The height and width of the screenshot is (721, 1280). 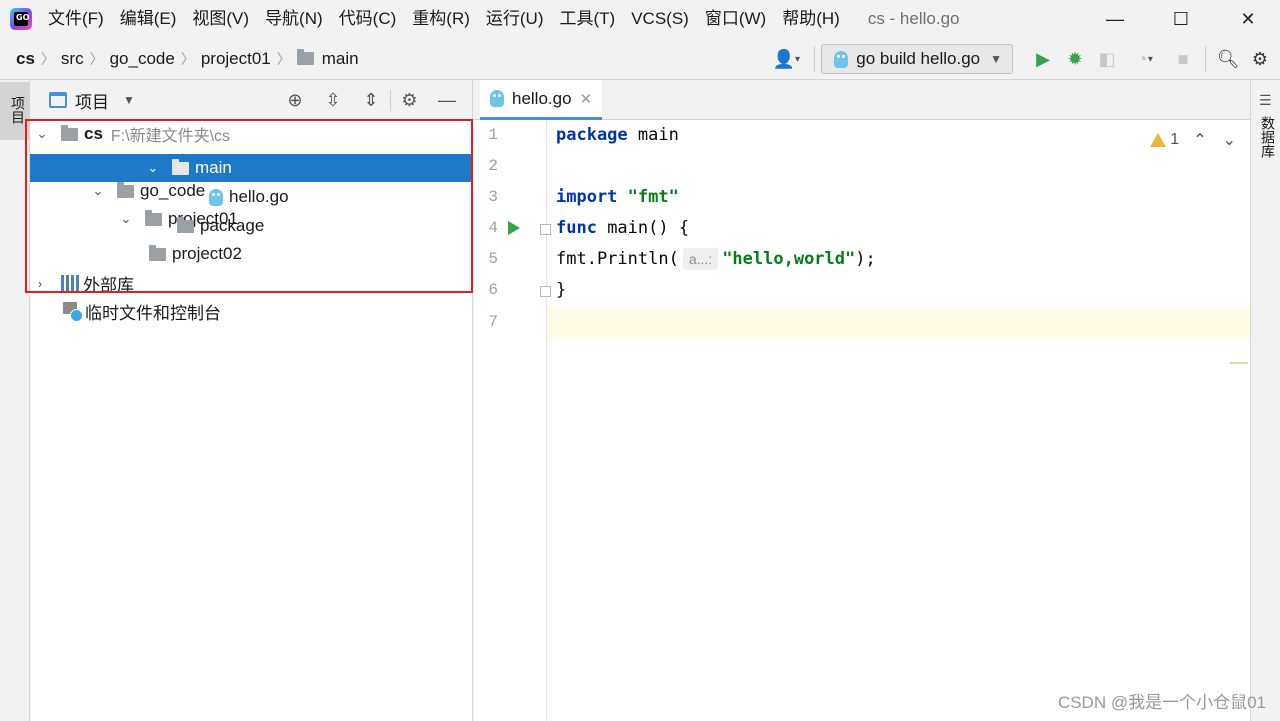 I want to click on menu-navigate: 导航(N), so click(x=294, y=19).